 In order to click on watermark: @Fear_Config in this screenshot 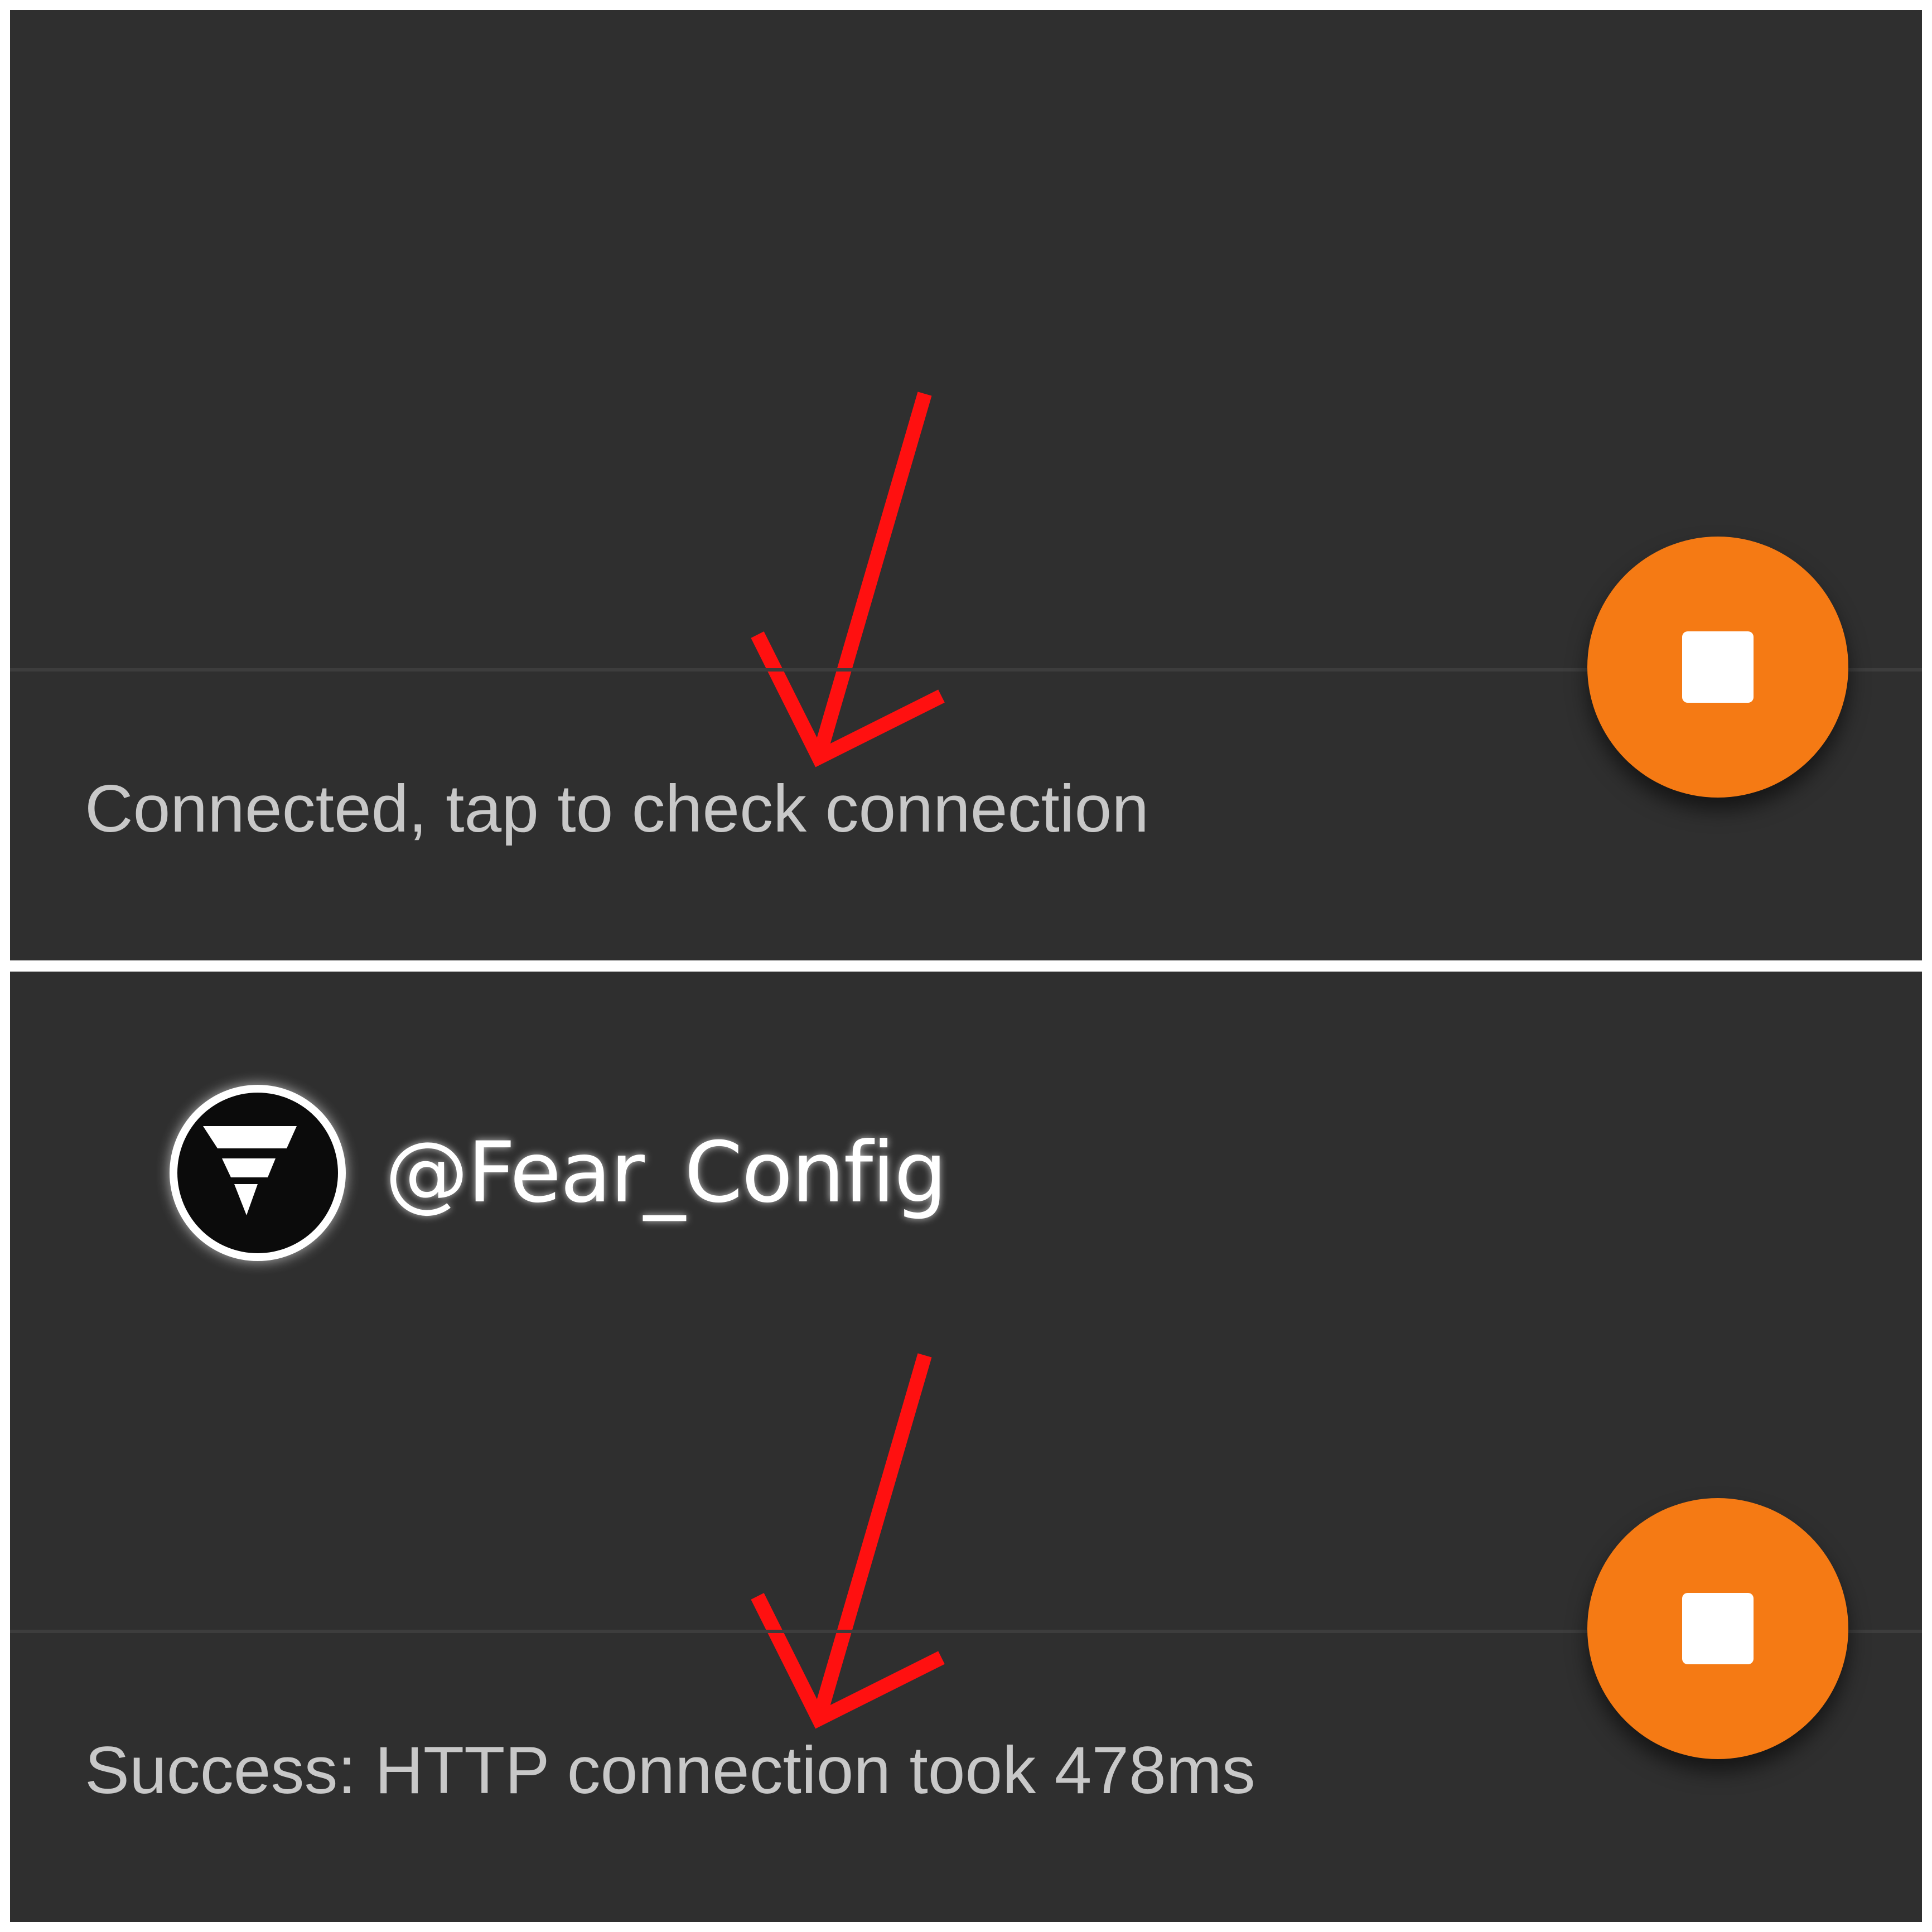, I will do `click(558, 1173)`.